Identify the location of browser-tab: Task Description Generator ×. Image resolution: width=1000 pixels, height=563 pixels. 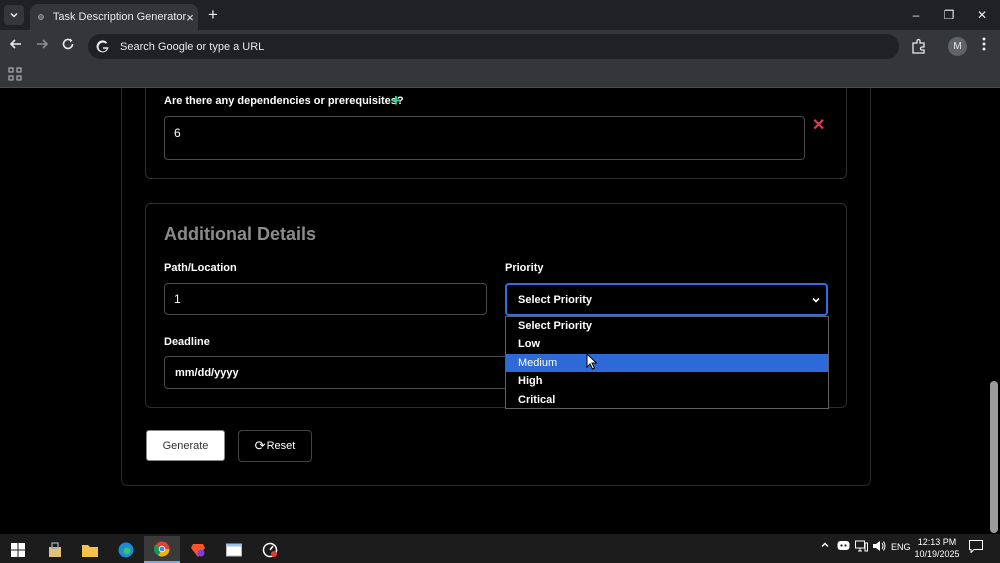
(114, 17).